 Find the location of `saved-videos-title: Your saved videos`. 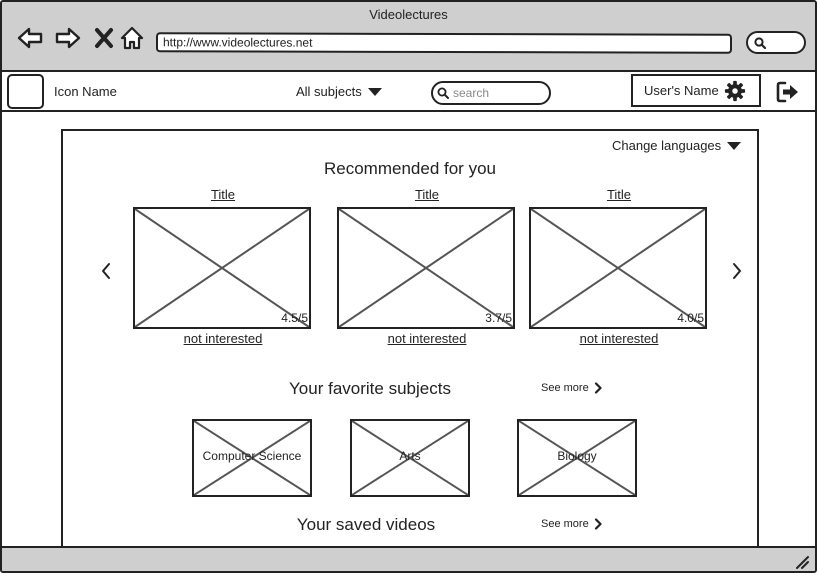

saved-videos-title: Your saved videos is located at coordinates (366, 524).